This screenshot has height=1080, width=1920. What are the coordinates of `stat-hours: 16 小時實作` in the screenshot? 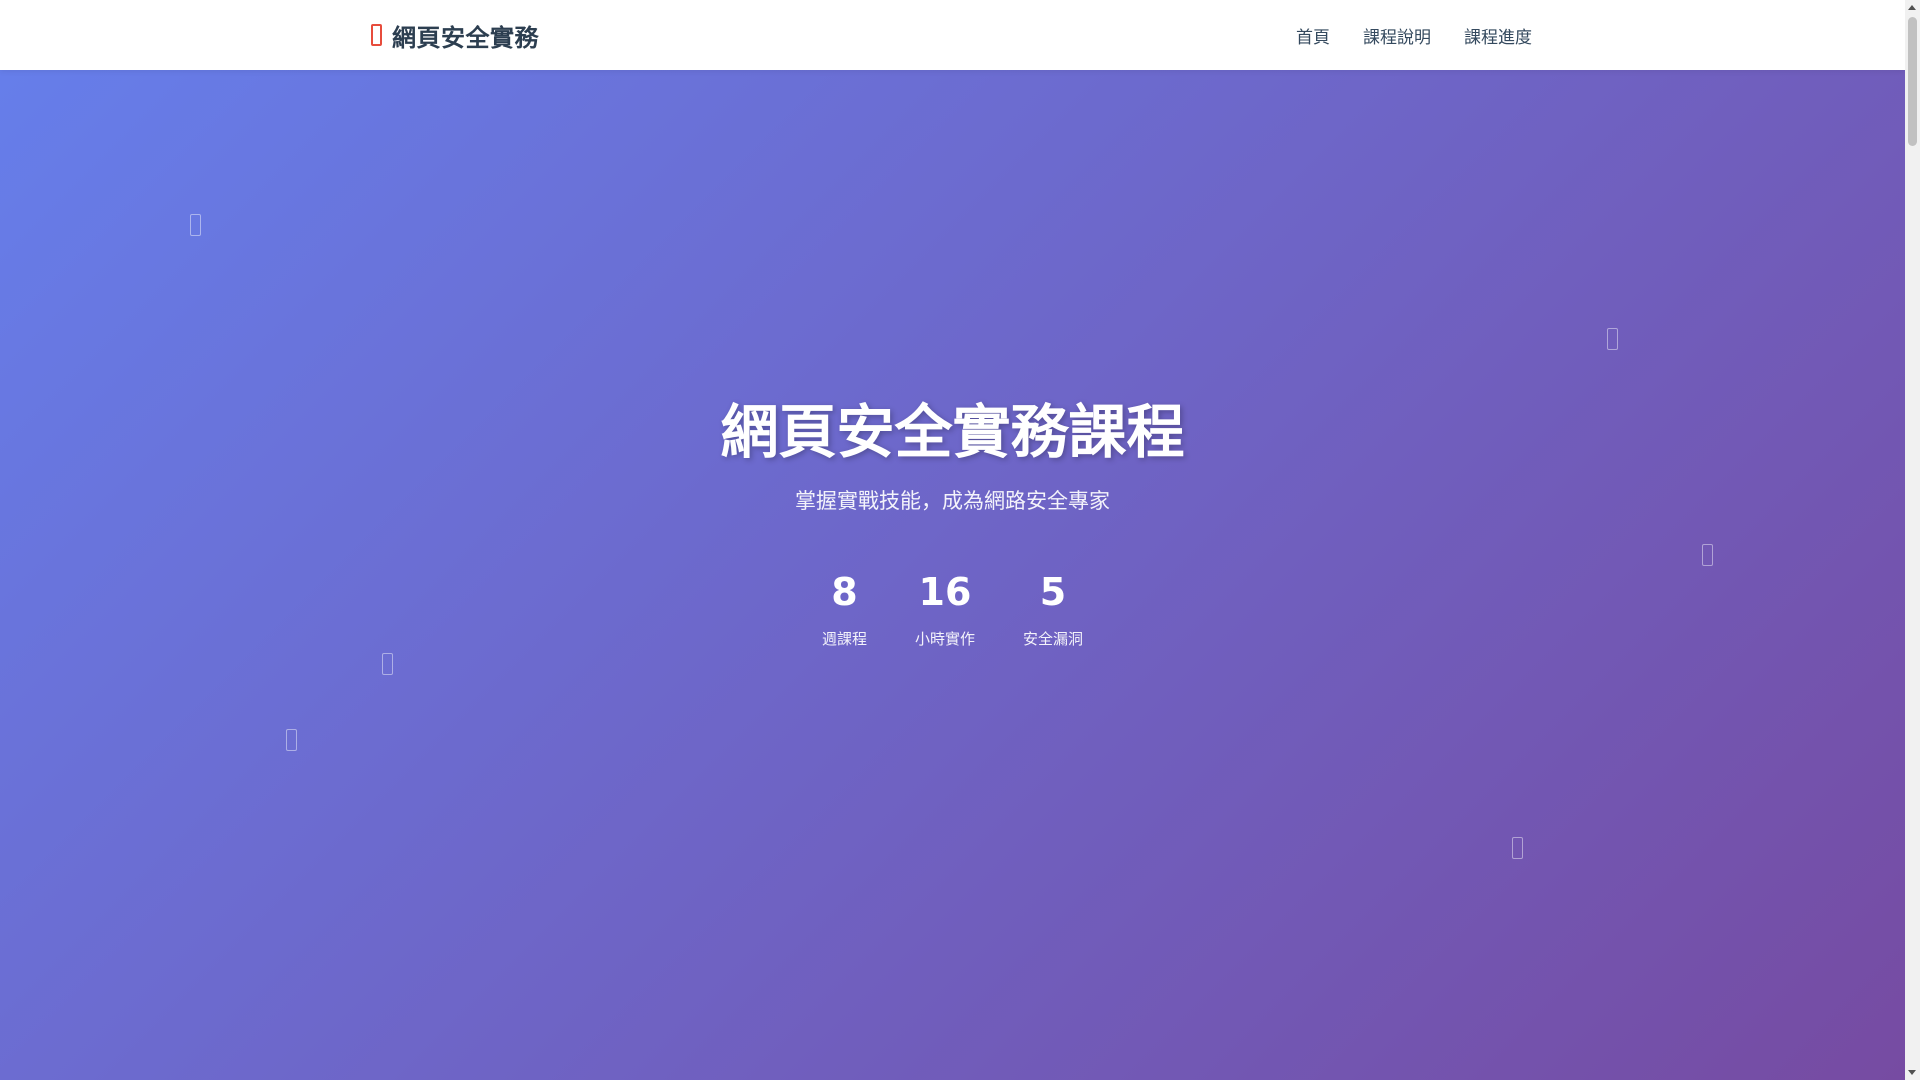 It's located at (945, 609).